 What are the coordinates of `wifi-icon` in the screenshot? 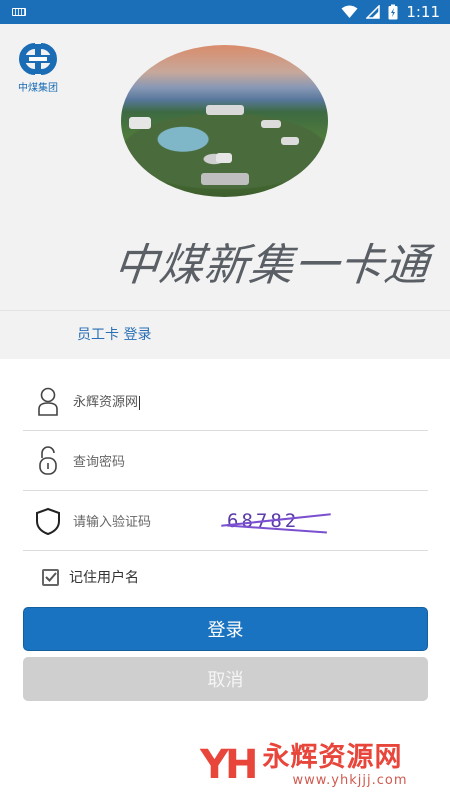 It's located at (349, 12).